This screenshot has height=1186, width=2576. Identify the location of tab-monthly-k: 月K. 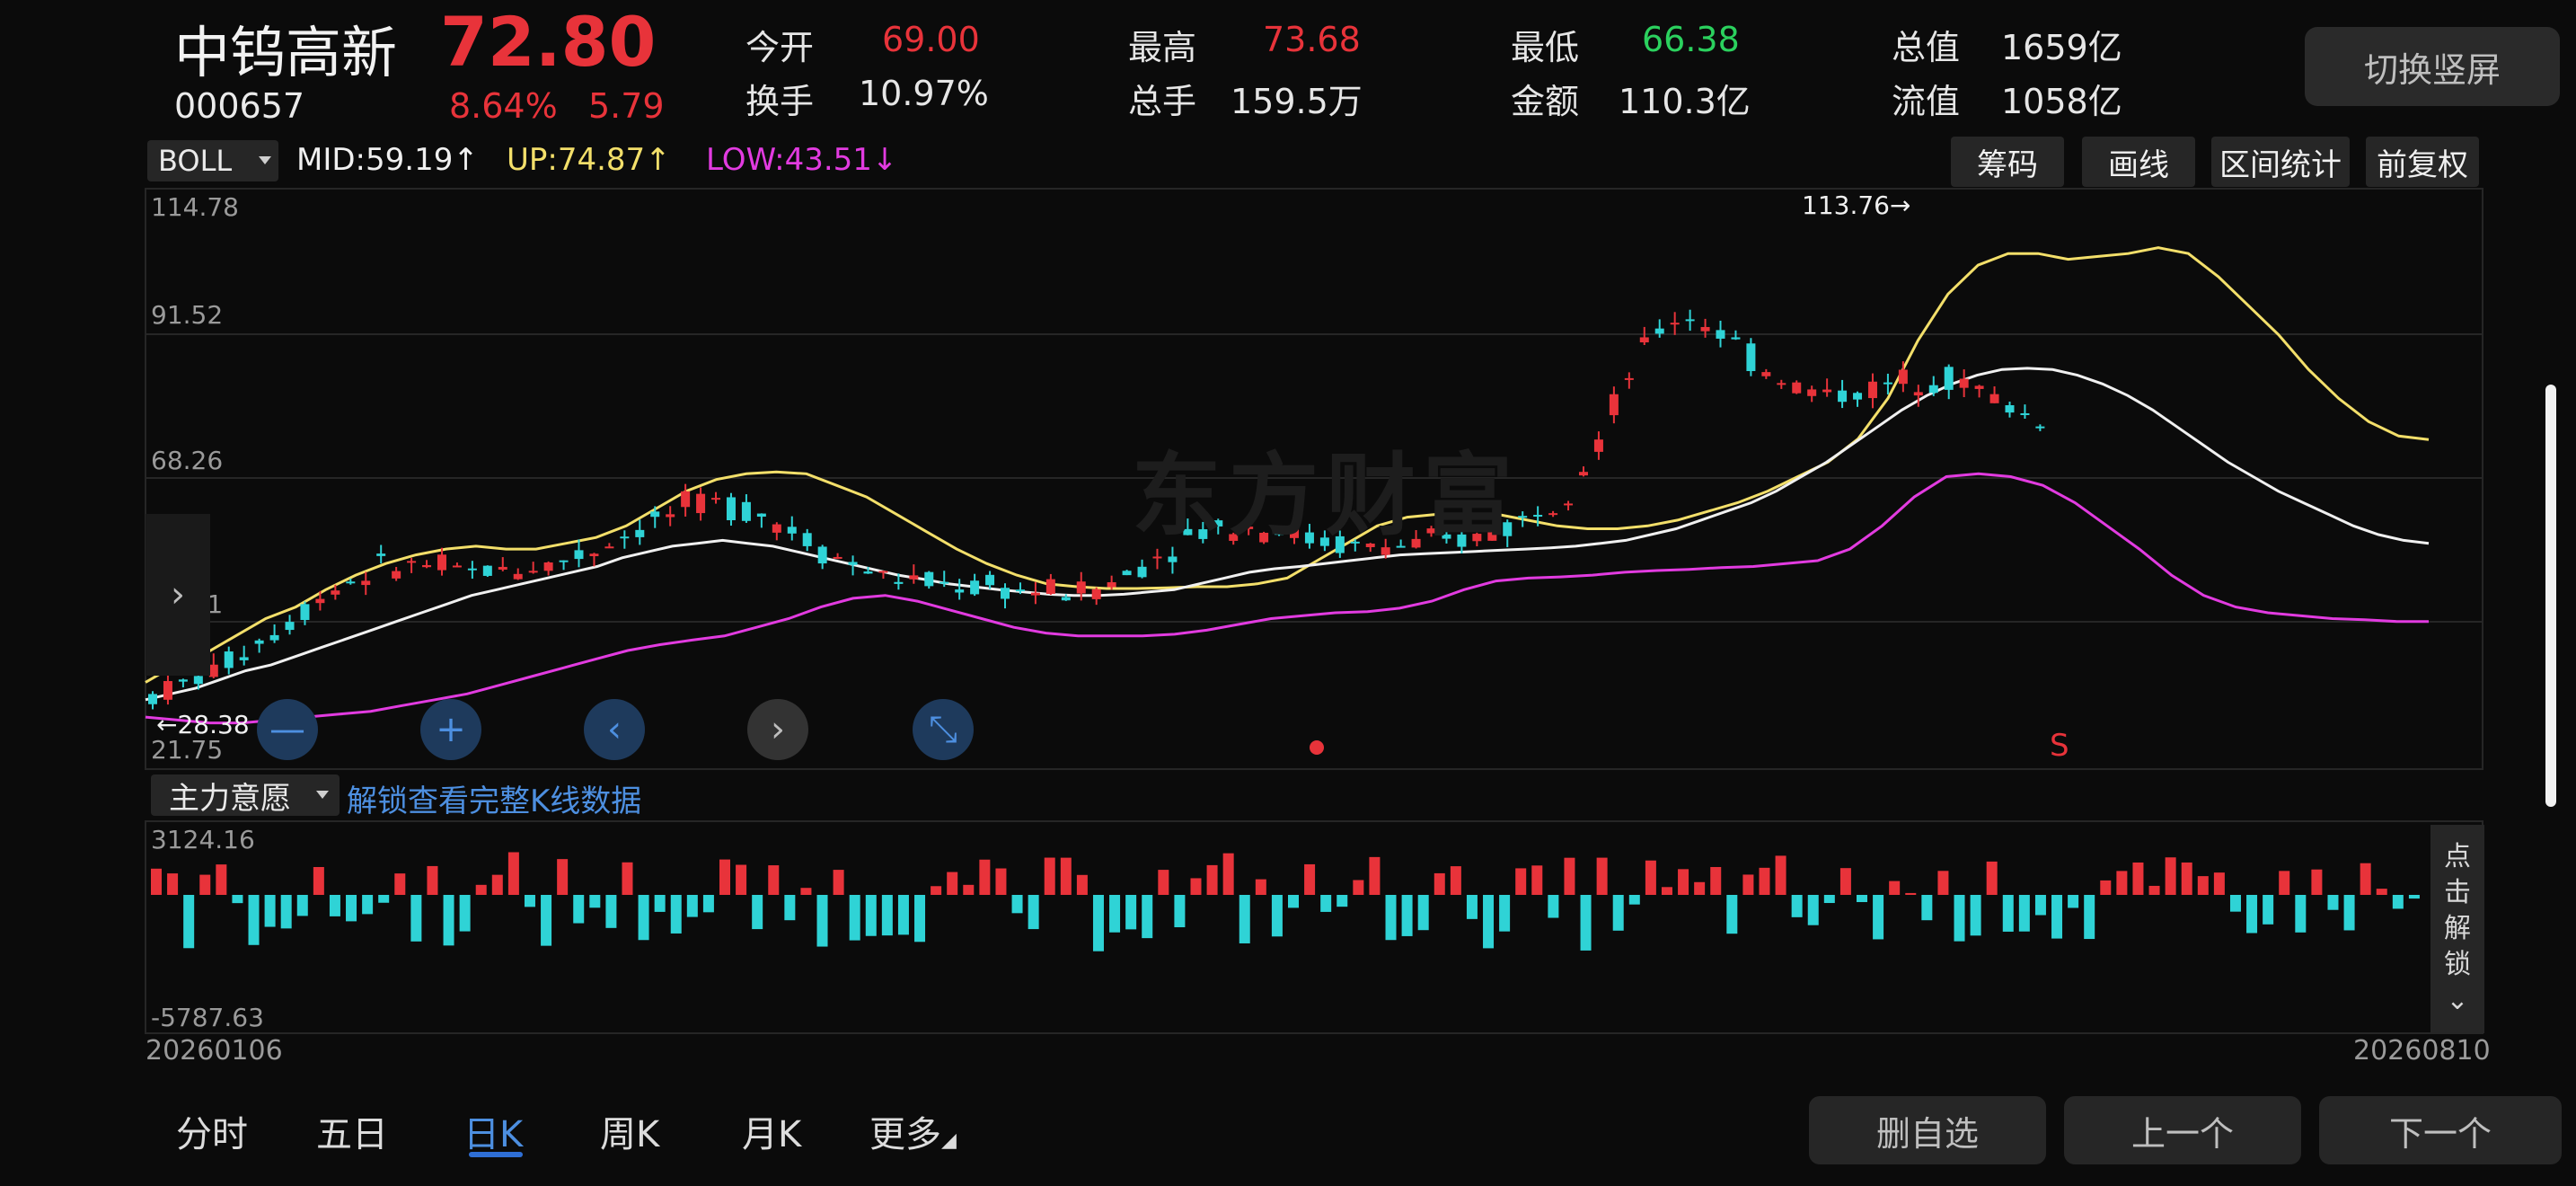
(771, 1131).